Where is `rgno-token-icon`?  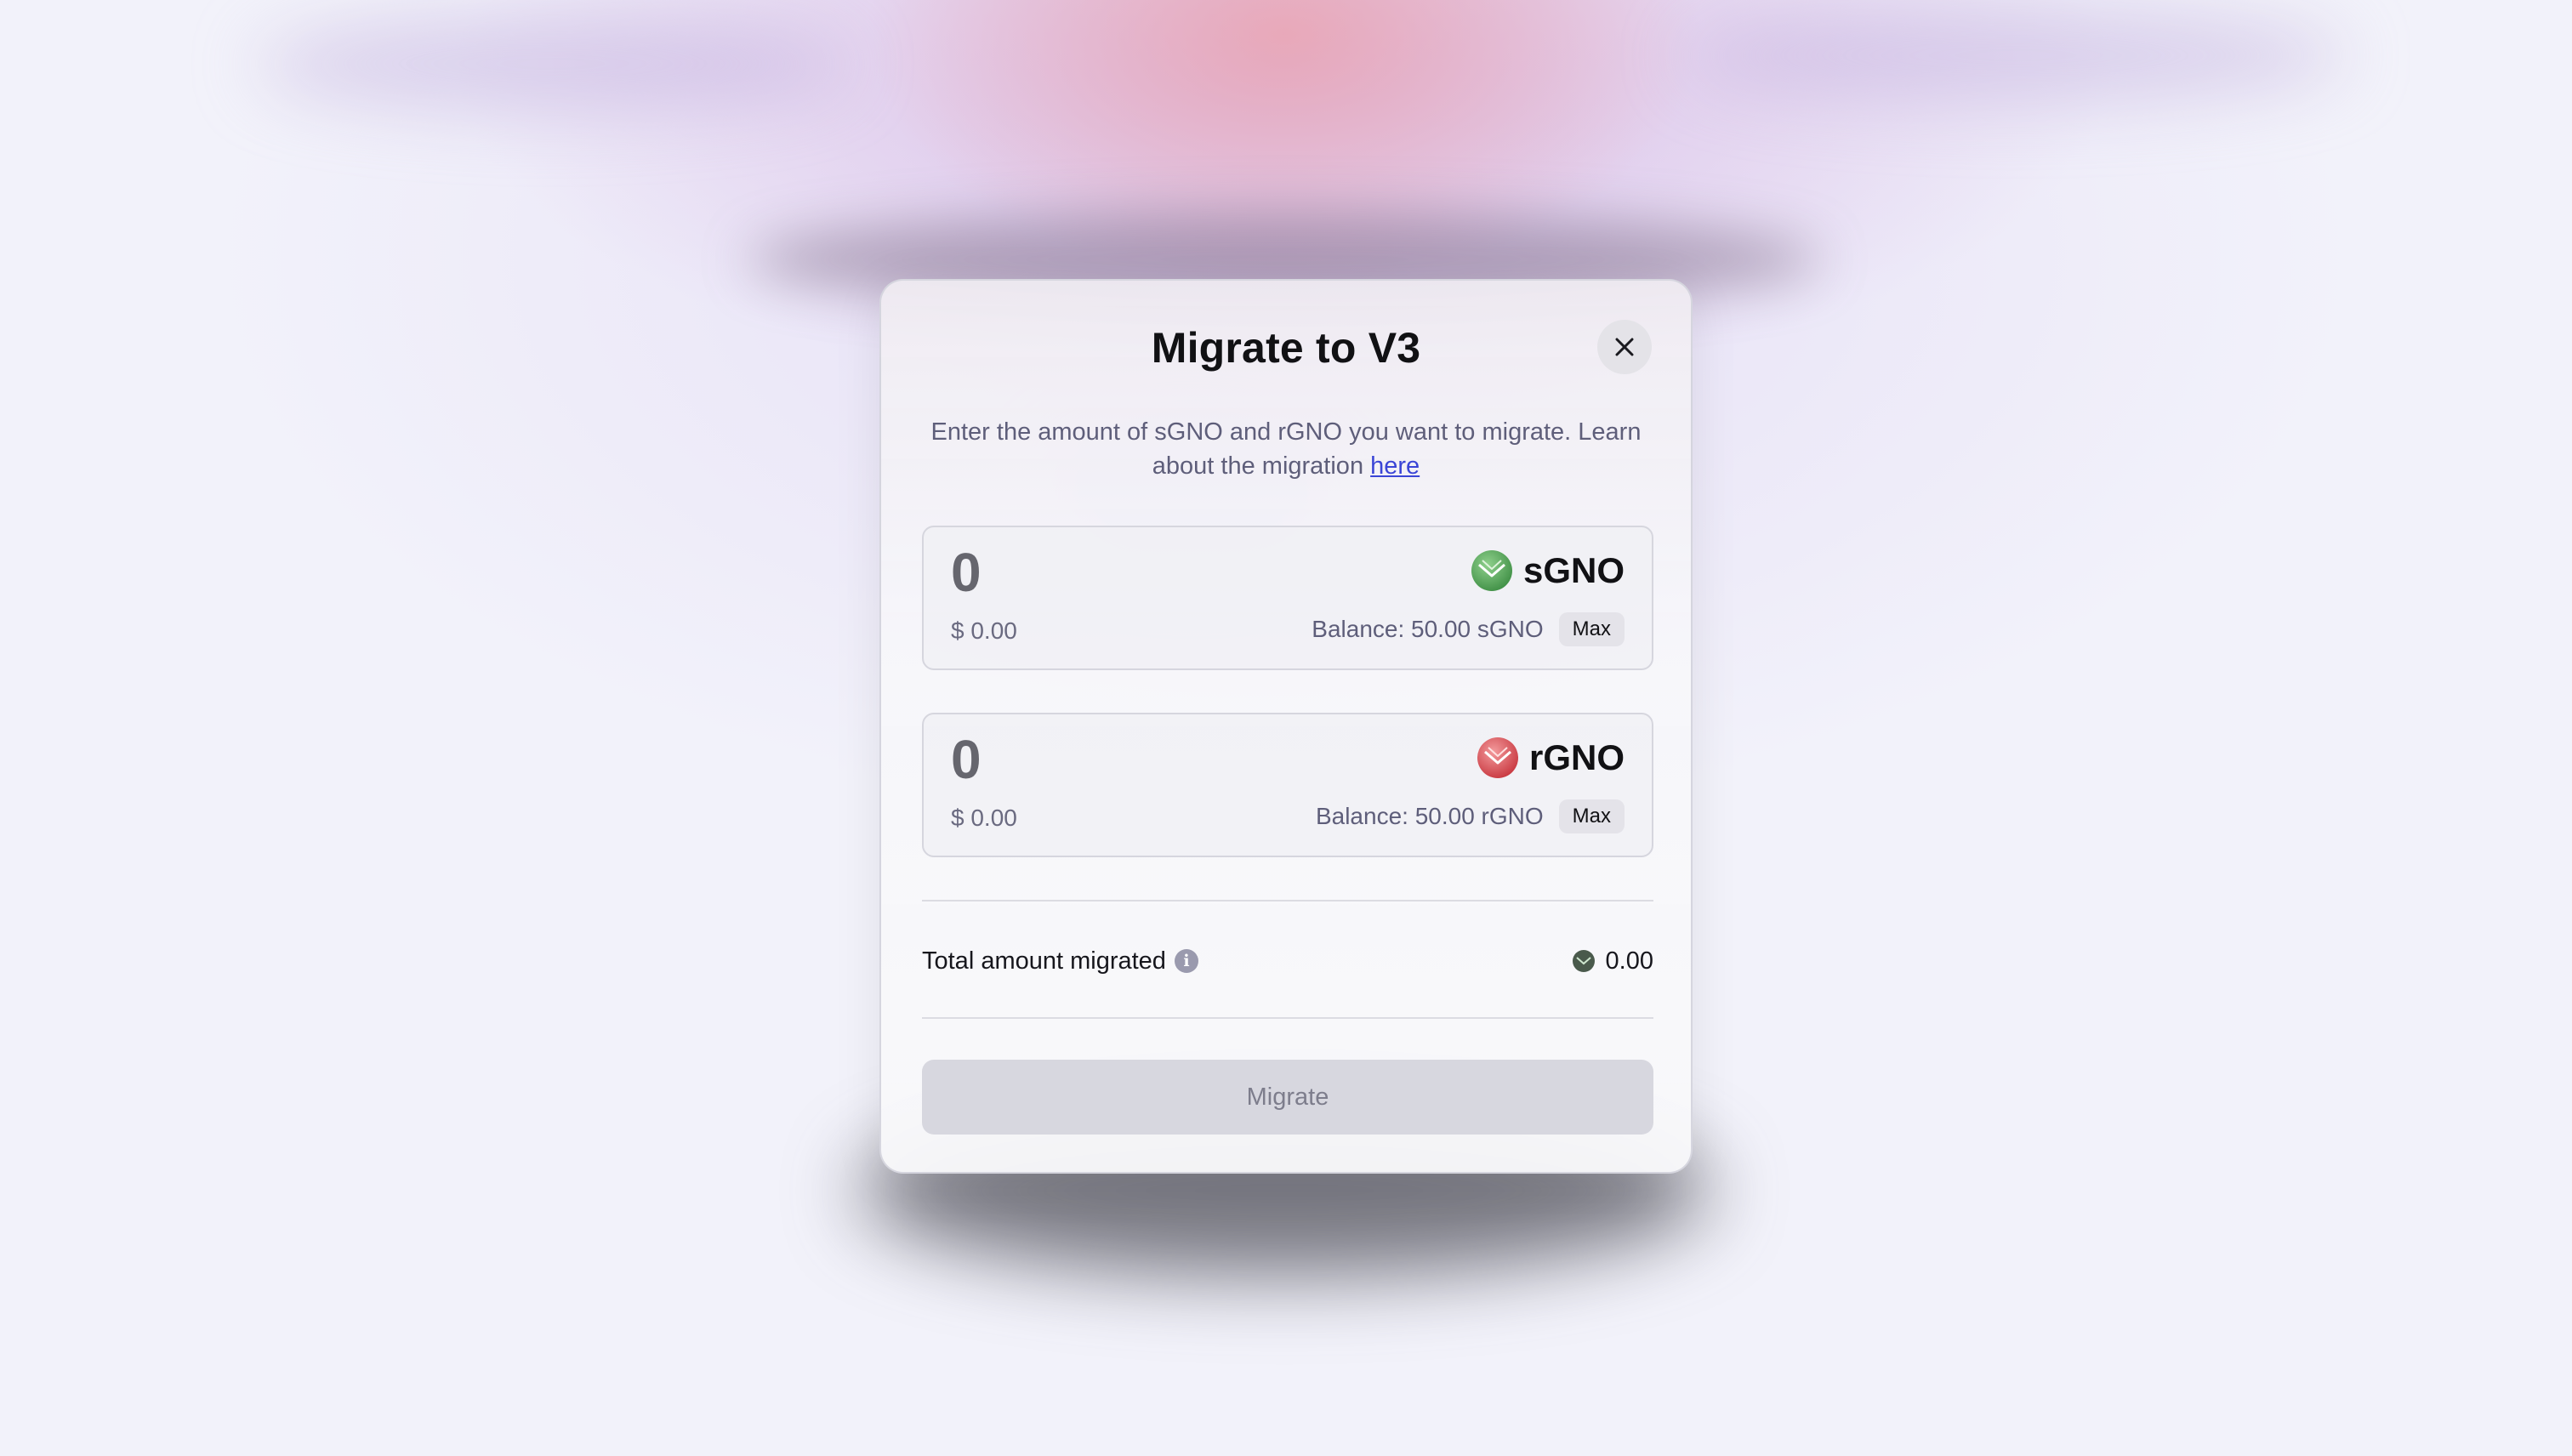
rgno-token-icon is located at coordinates (1498, 757).